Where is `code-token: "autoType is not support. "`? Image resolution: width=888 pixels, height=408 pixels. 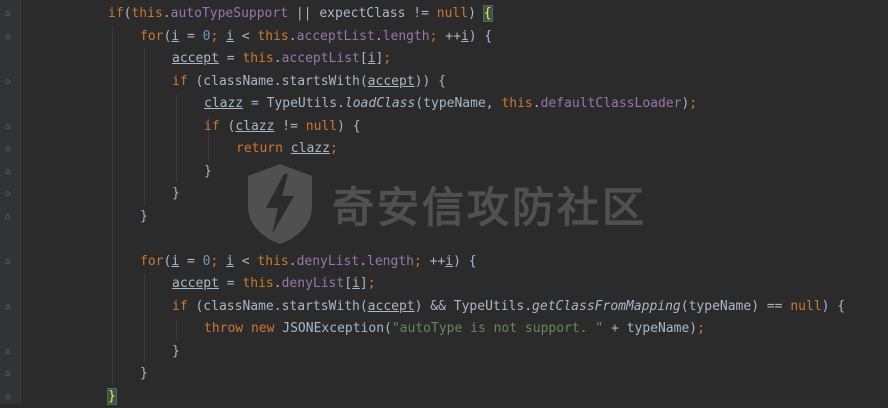 code-token: "autoType is not support. " is located at coordinates (497, 328).